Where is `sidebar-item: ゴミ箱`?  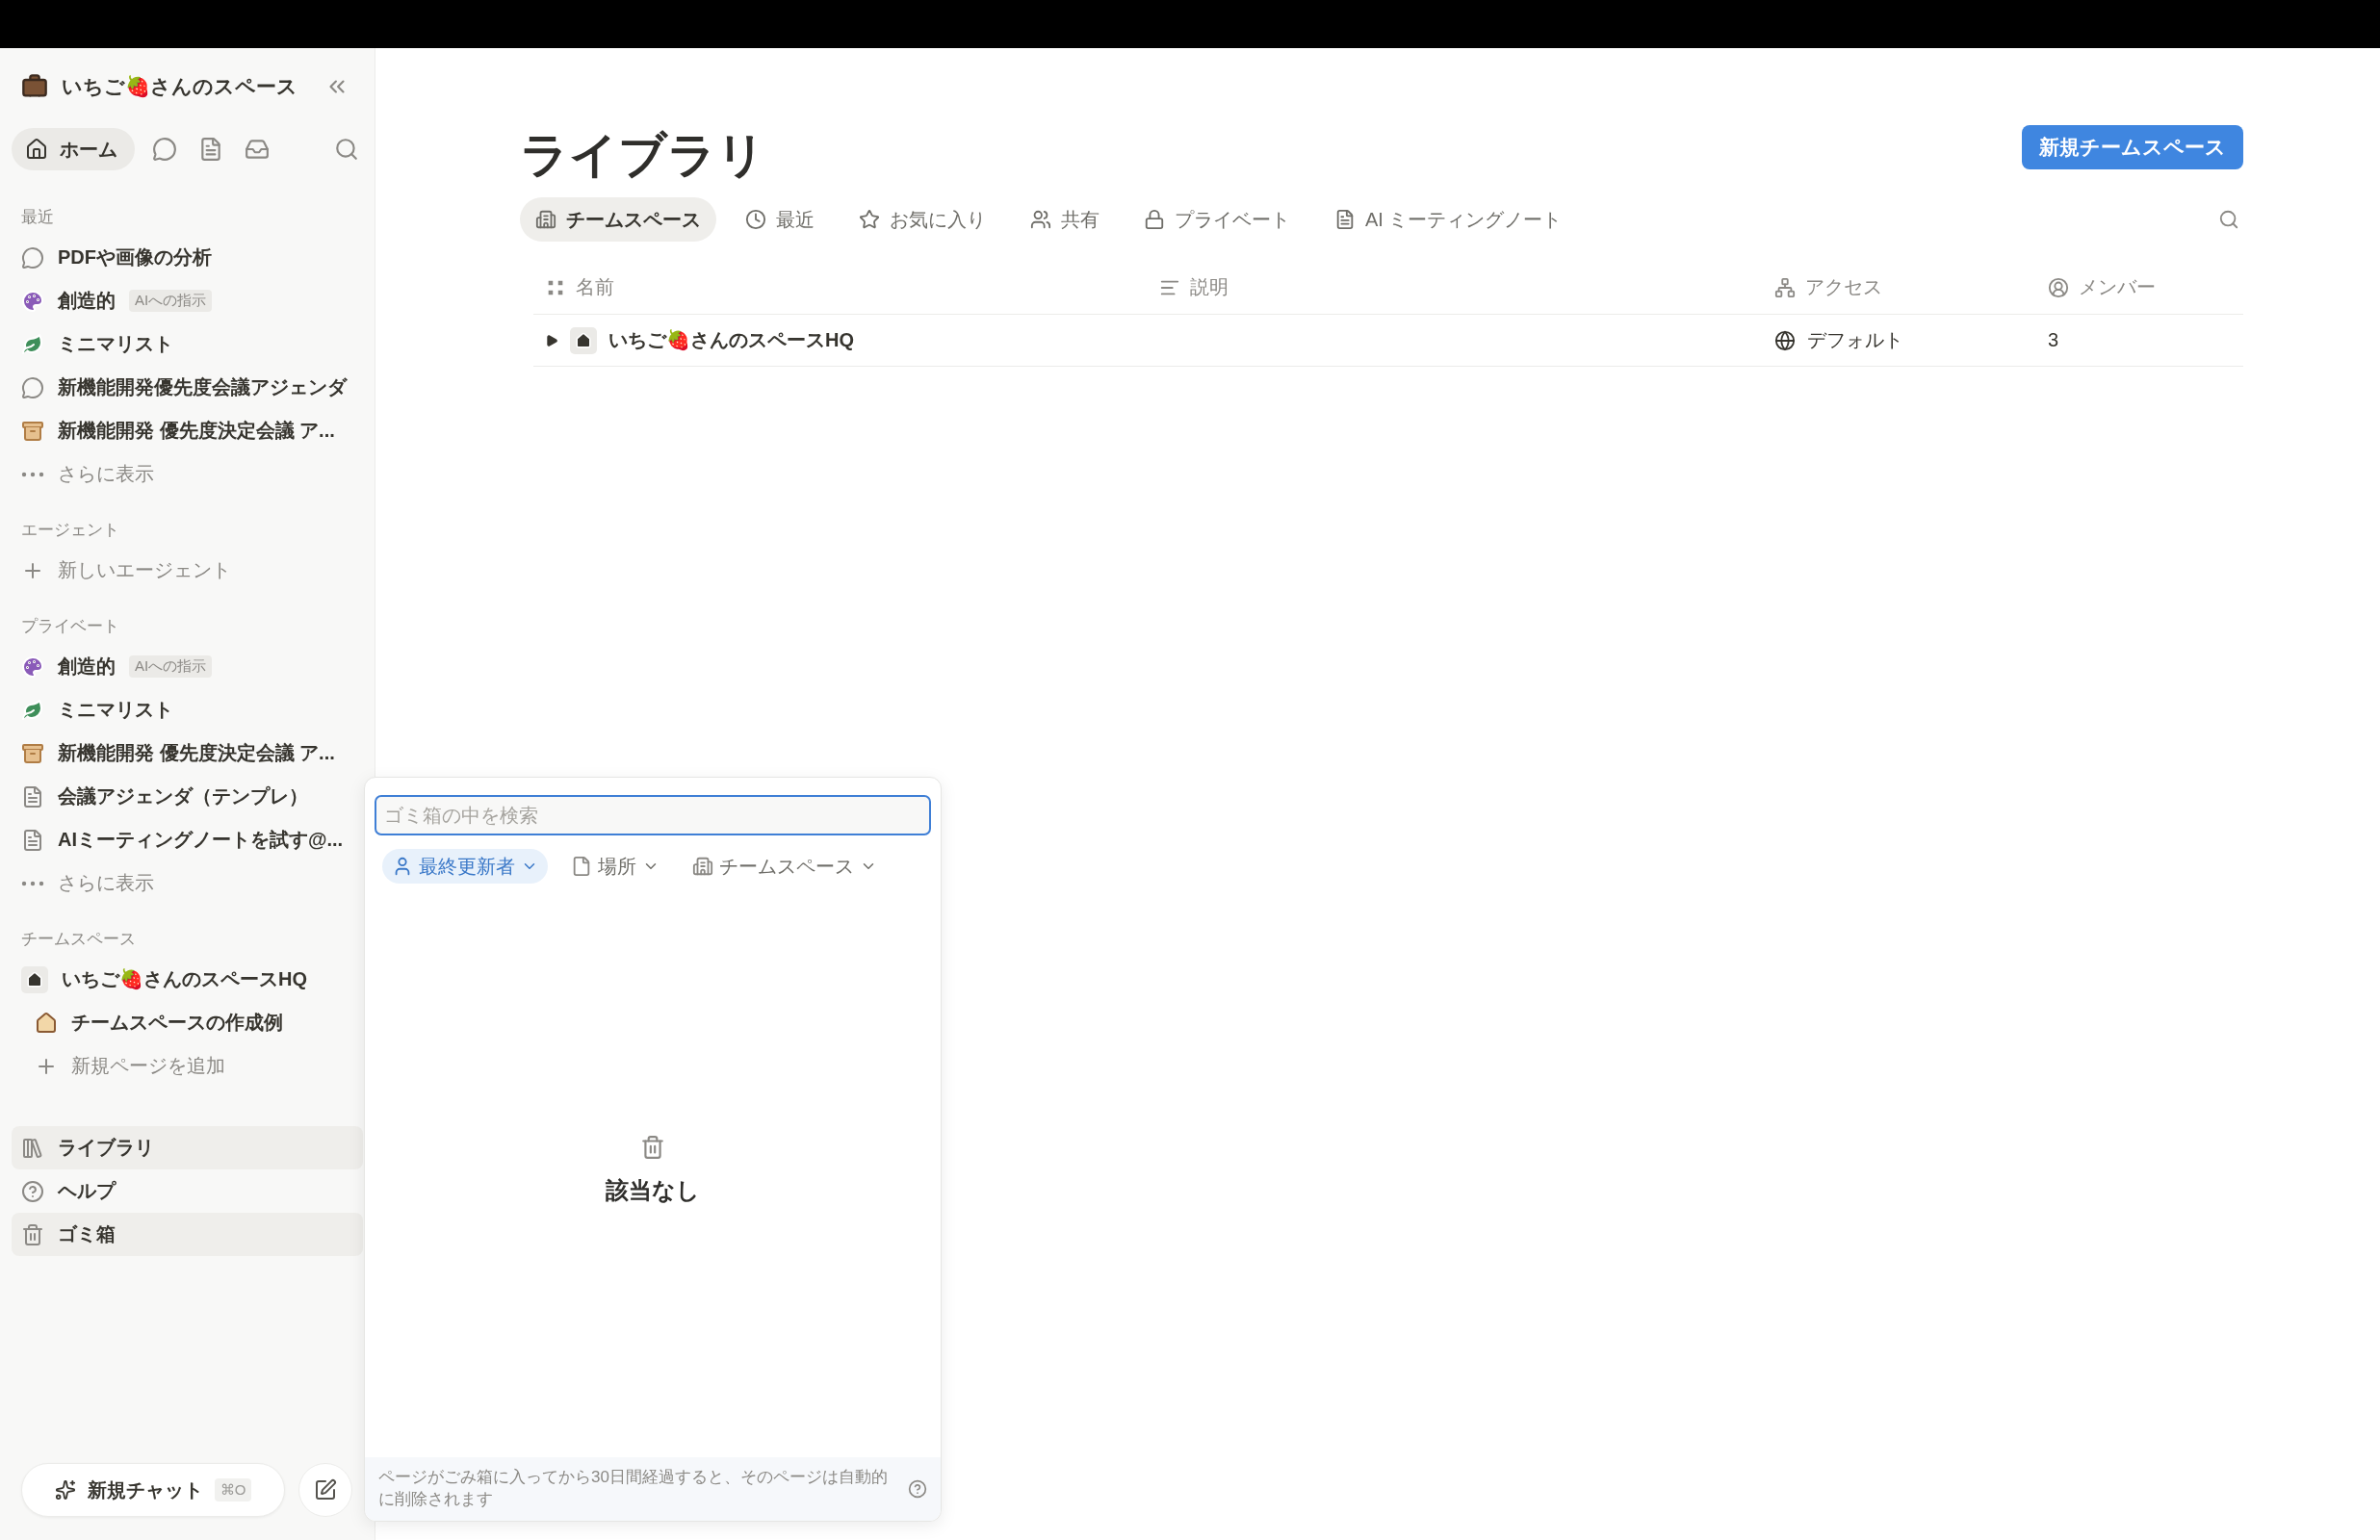 sidebar-item: ゴミ箱 is located at coordinates (188, 1234).